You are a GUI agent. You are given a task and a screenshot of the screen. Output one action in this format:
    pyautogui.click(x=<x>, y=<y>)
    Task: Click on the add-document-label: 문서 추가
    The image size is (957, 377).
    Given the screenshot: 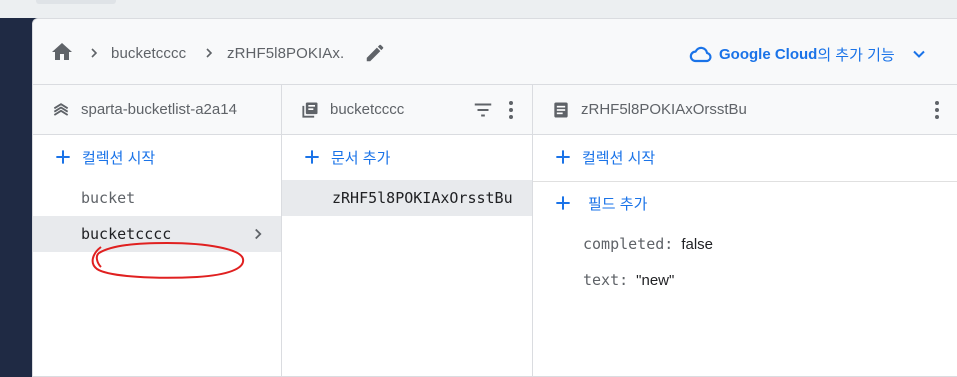 What is the action you would take?
    pyautogui.click(x=361, y=158)
    